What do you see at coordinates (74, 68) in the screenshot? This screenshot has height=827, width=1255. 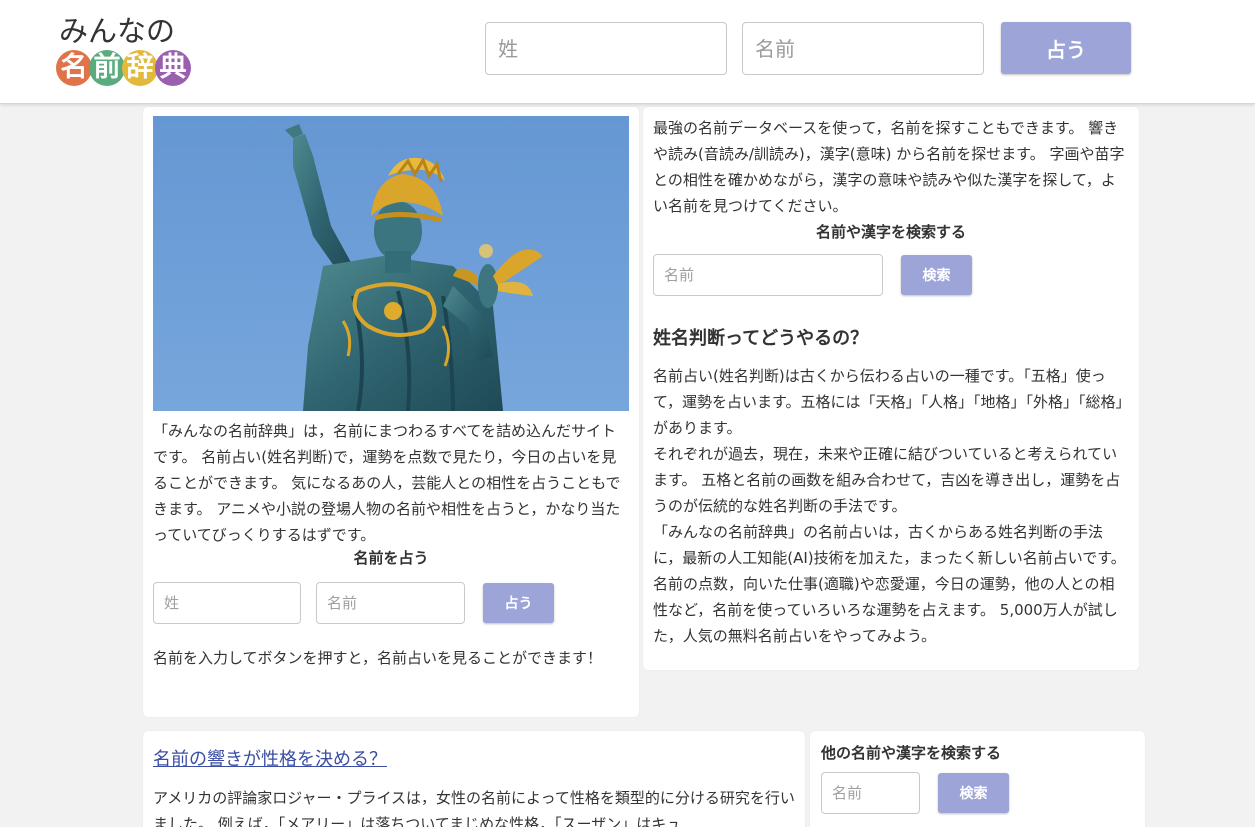 I see `logo-char-1: 名` at bounding box center [74, 68].